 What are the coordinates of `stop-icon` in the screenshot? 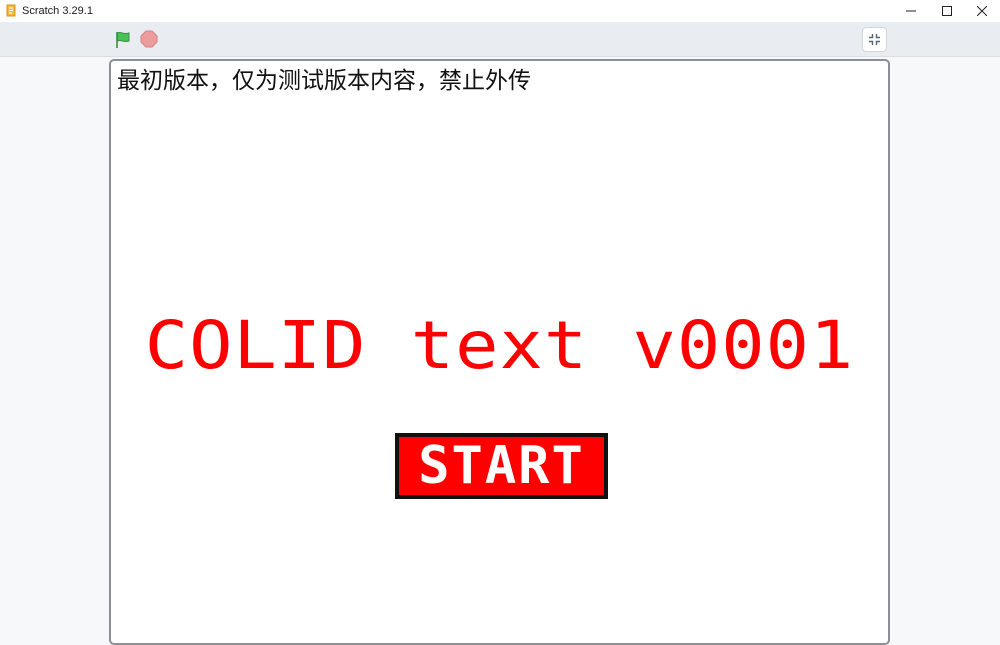 It's located at (149, 39).